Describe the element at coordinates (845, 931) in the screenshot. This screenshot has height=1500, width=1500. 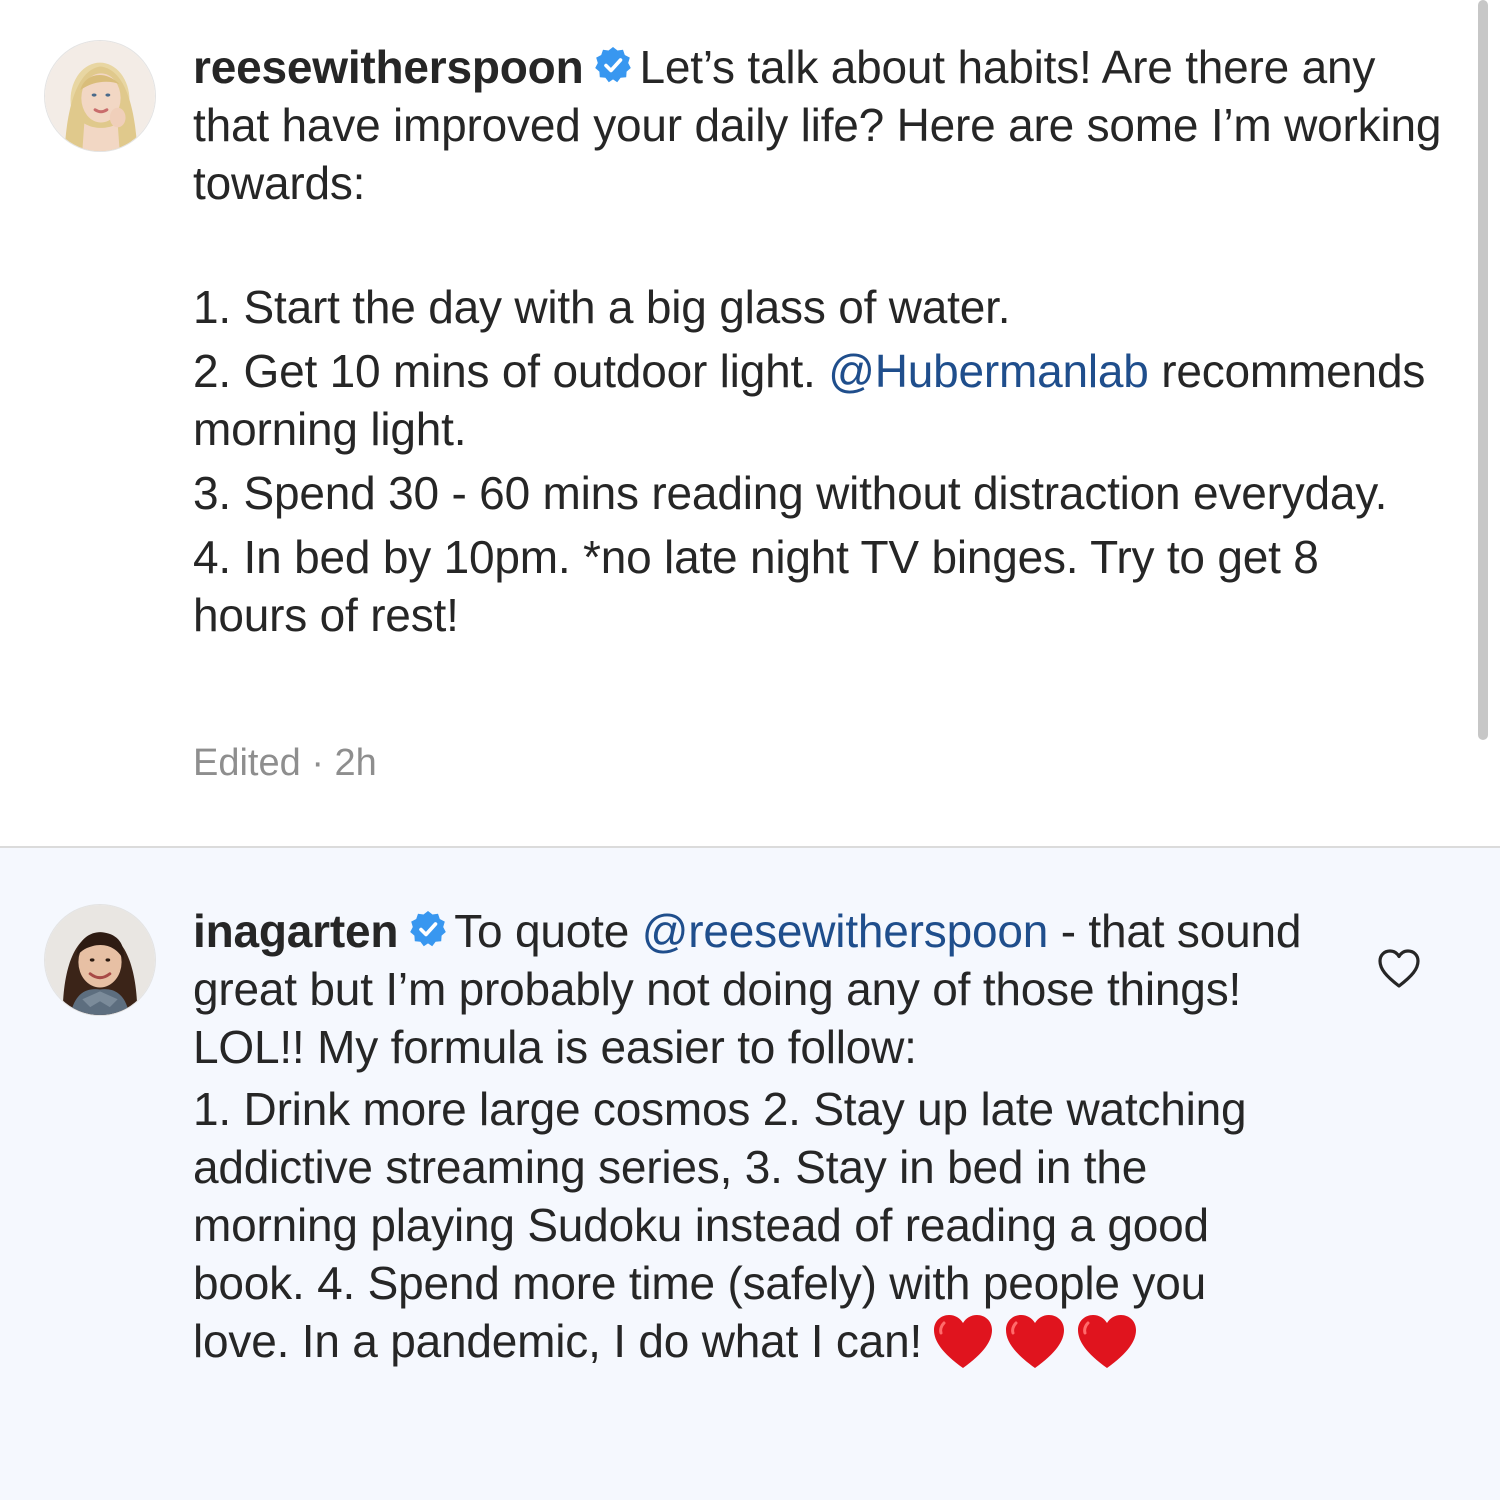
I see `mention-reesewitherspoon: @reesewitherspoon` at that location.